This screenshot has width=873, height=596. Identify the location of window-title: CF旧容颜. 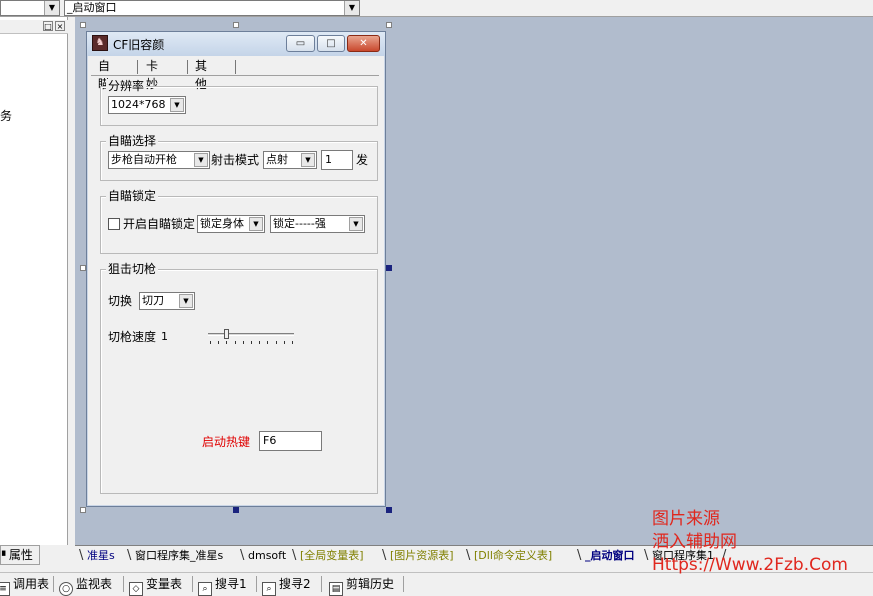
(139, 45).